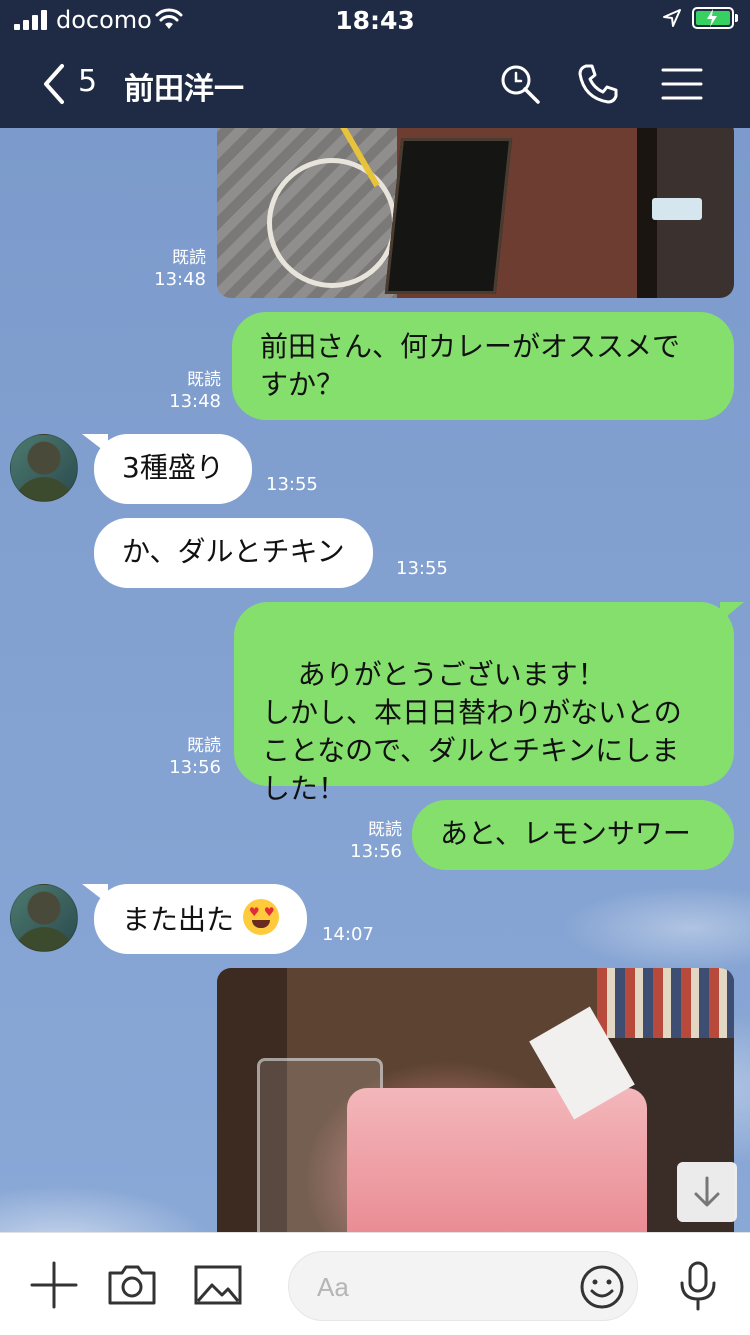 Image resolution: width=750 pixels, height=1335 pixels. I want to click on menu-icon, so click(682, 84).